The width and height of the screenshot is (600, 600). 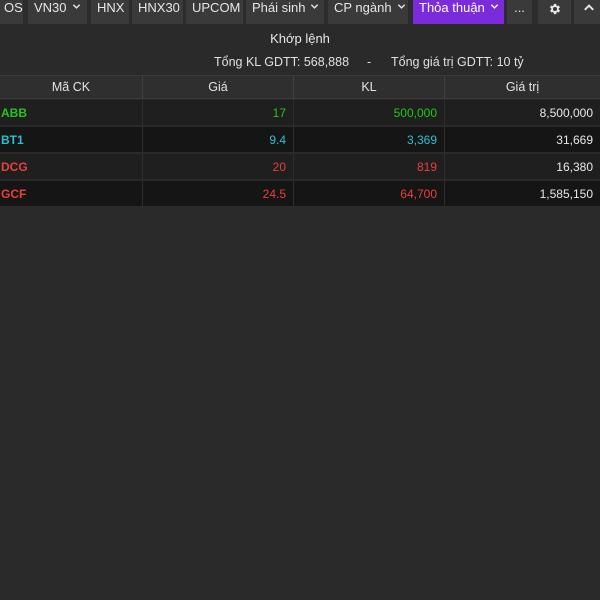 What do you see at coordinates (71, 167) in the screenshot?
I see `symbol-cell: DCG` at bounding box center [71, 167].